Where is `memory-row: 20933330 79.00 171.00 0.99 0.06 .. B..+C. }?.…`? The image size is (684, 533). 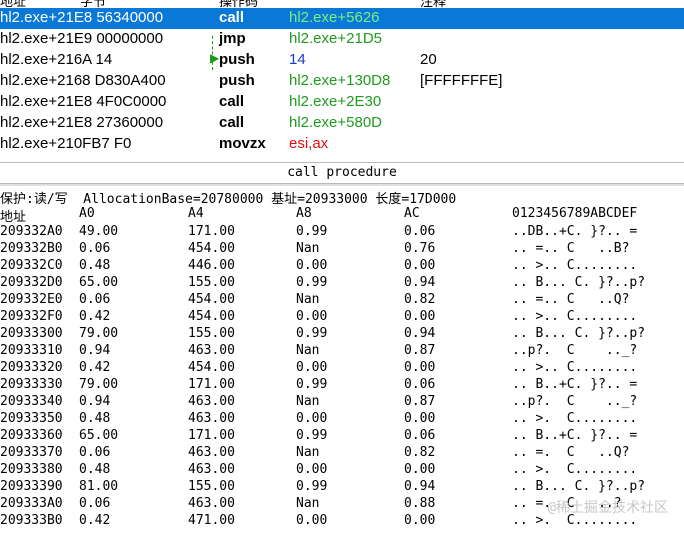 memory-row: 20933330 79.00 171.00 0.99 0.06 .. B..+C. }?.… is located at coordinates (342, 385).